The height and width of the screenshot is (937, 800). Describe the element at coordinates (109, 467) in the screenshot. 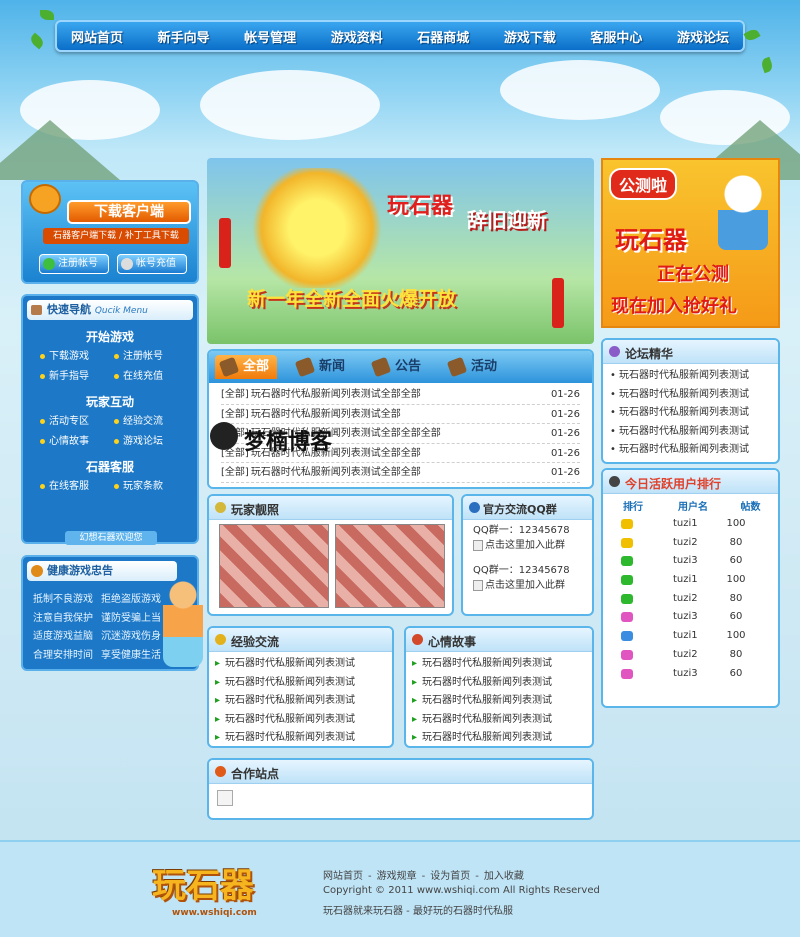

I see `quick-section-heading: 石器客服` at that location.